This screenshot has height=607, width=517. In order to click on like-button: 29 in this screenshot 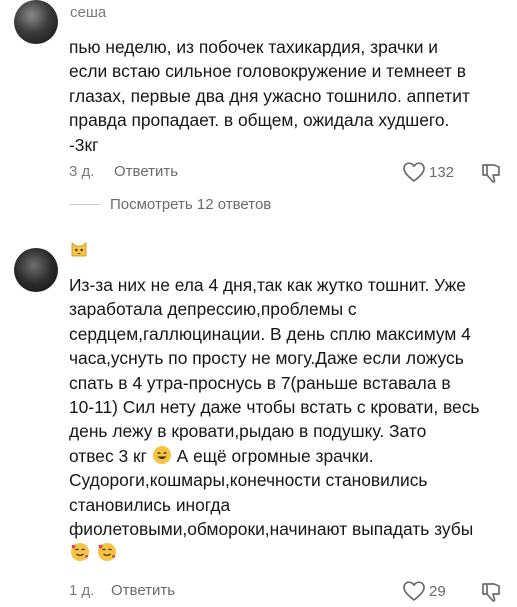, I will do `click(424, 591)`.